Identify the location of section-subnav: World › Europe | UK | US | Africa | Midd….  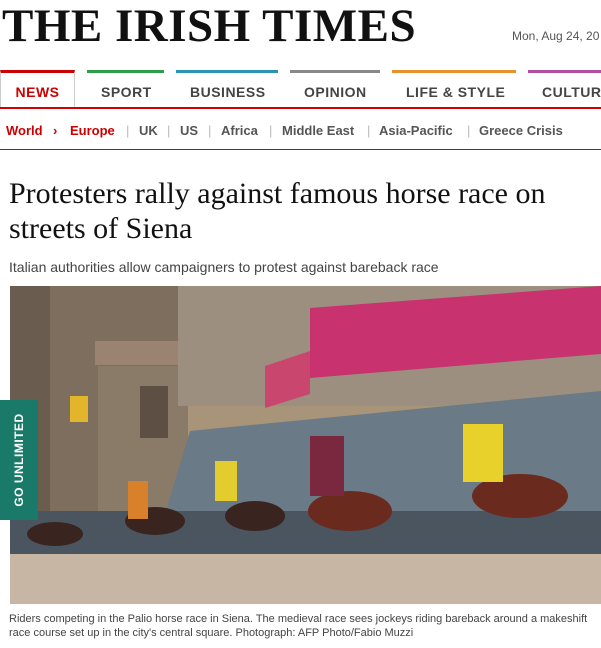
(300, 131).